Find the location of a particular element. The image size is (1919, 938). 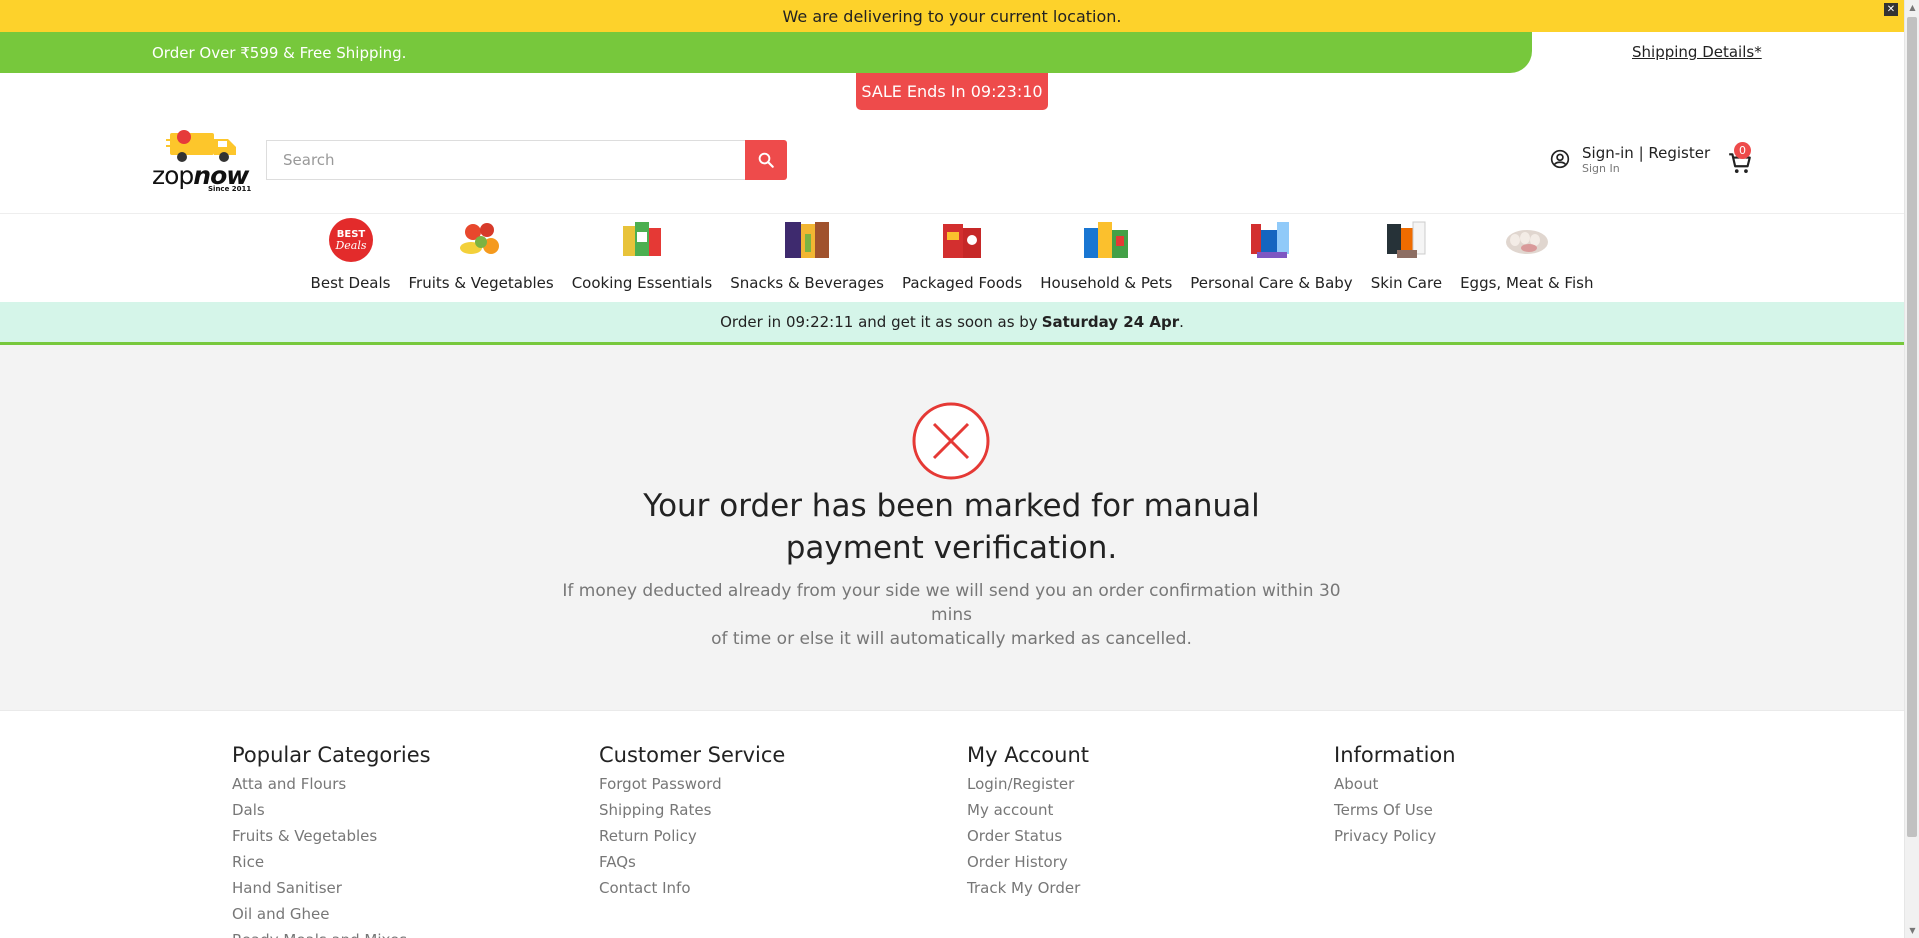

category-snacks-beverages: Snacks & Beverages is located at coordinates (807, 258).